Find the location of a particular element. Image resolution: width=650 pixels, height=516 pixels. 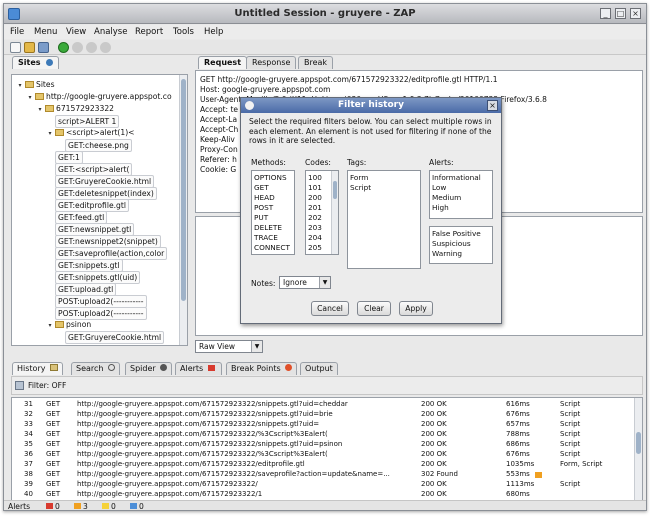

alerts-risk-list: Informational Low Medium High is located at coordinates (461, 194).